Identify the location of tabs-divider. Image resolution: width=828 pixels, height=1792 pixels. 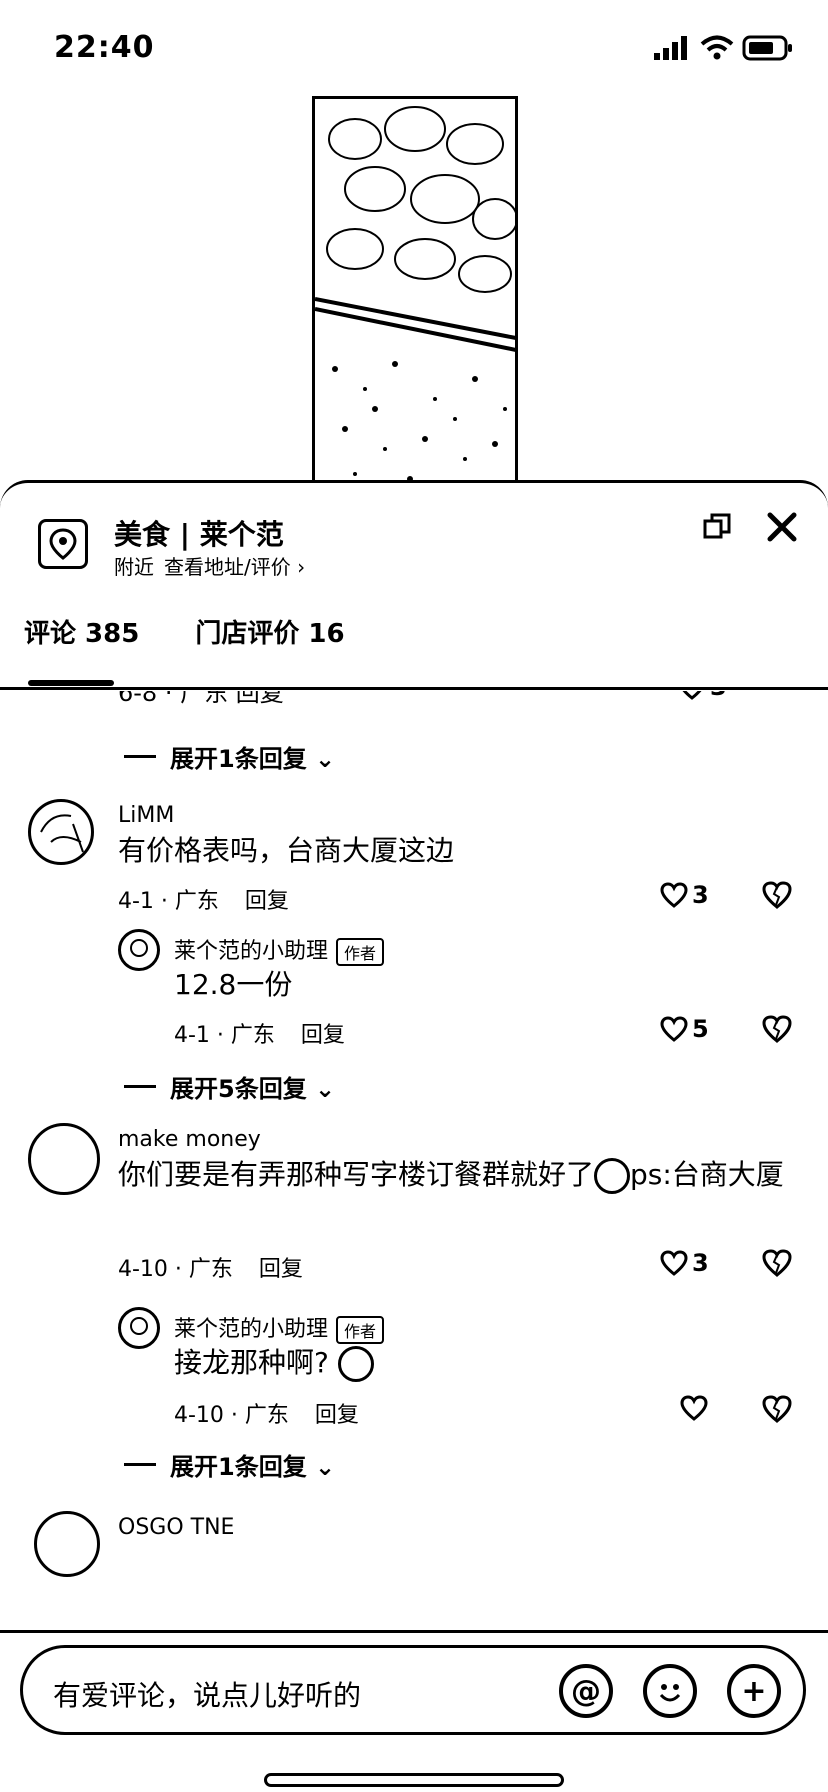
(414, 688).